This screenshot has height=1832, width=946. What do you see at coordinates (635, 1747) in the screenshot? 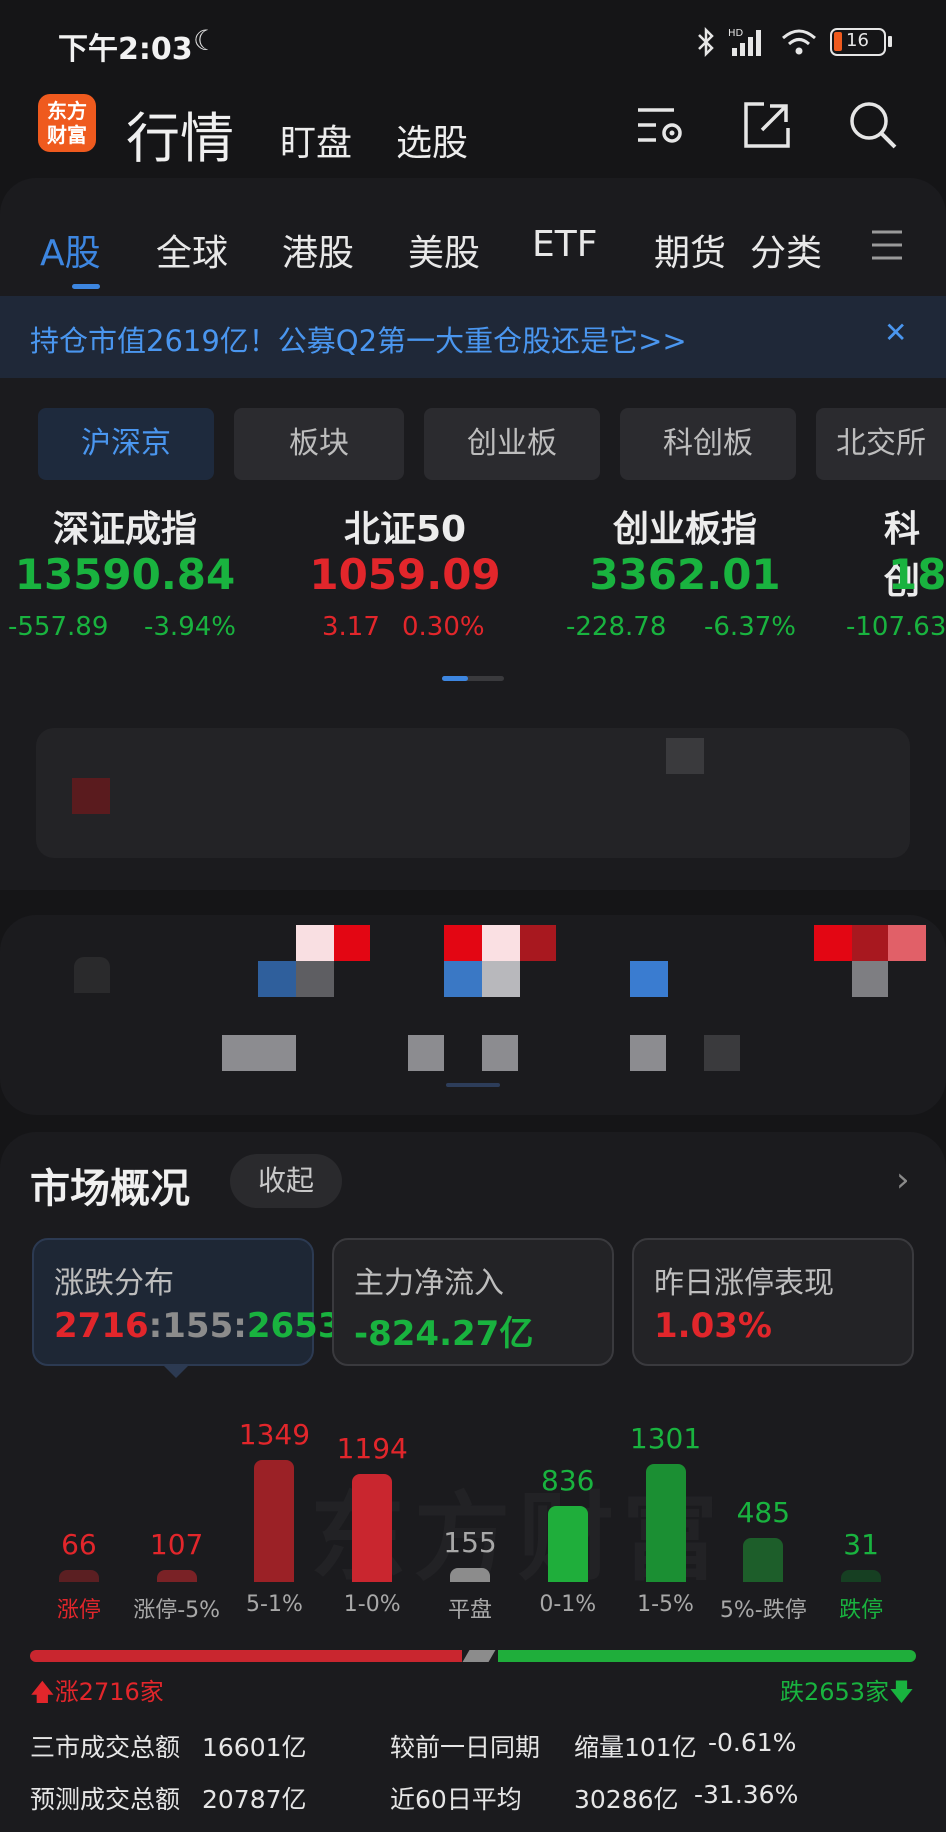
I see `stat-compare-value: 缩量101亿` at bounding box center [635, 1747].